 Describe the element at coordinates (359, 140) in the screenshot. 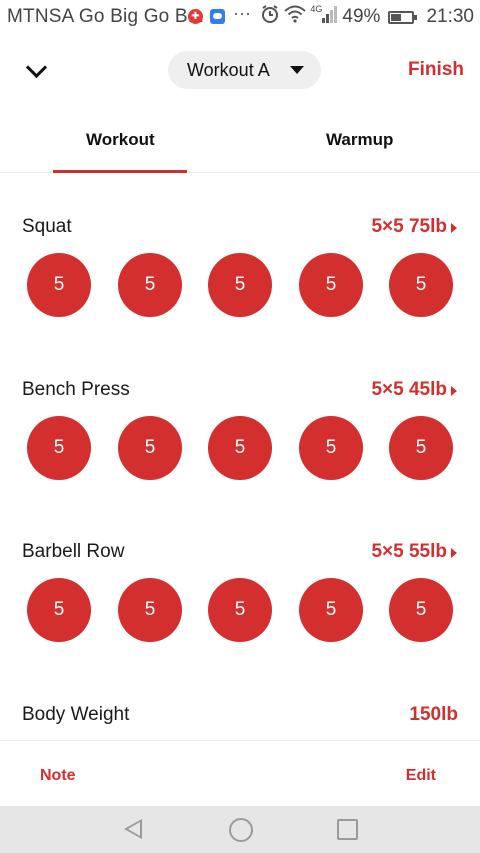

I see `tab-warmup: Warmup` at that location.